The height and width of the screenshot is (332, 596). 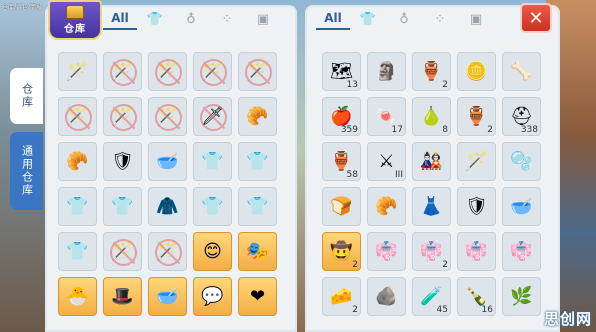 What do you see at coordinates (476, 296) in the screenshot?
I see `inventory-item-slot: 🍾 16` at bounding box center [476, 296].